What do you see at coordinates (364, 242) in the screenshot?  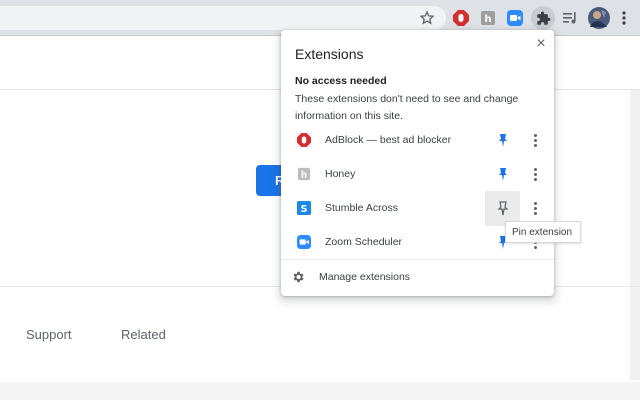 I see `extension-name: Zoom Scheduler` at bounding box center [364, 242].